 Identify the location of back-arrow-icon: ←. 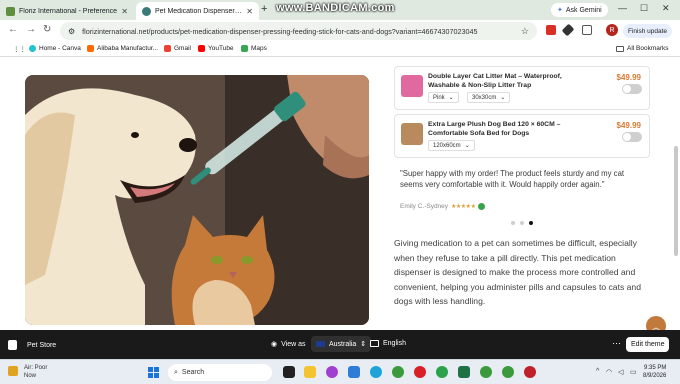
(13, 29).